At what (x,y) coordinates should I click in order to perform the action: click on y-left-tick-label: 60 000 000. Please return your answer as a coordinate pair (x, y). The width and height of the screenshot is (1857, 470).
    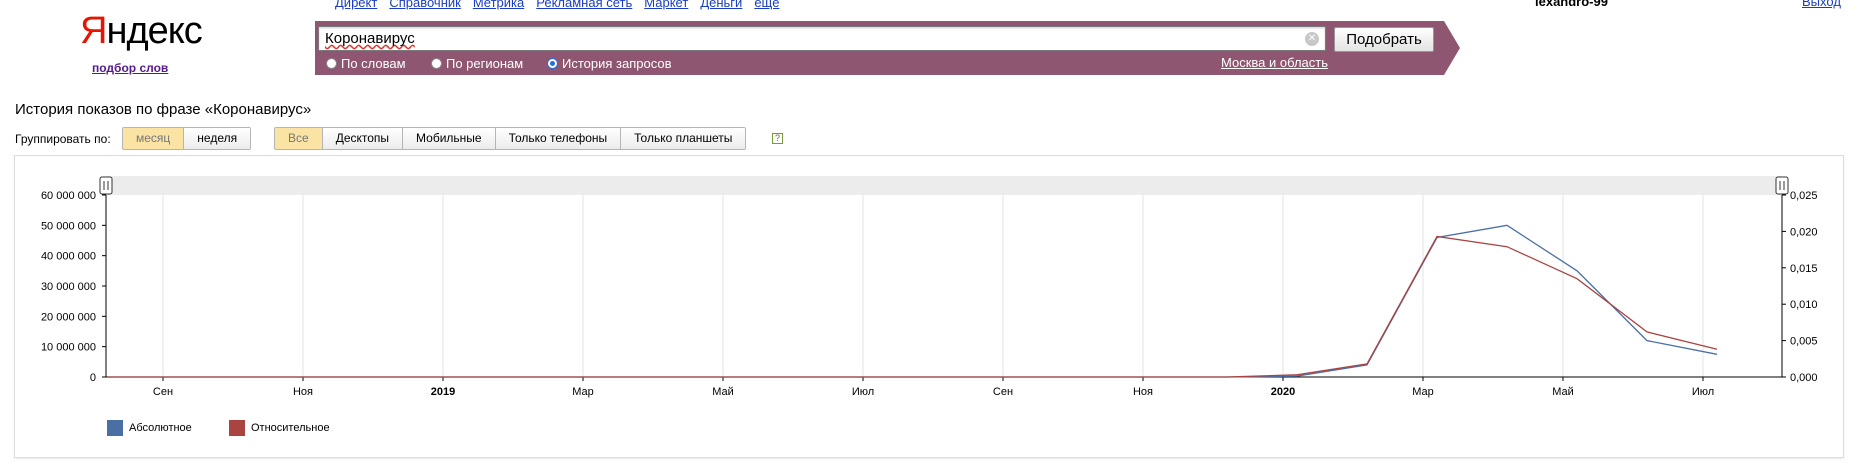
    Looking at the image, I should click on (68, 196).